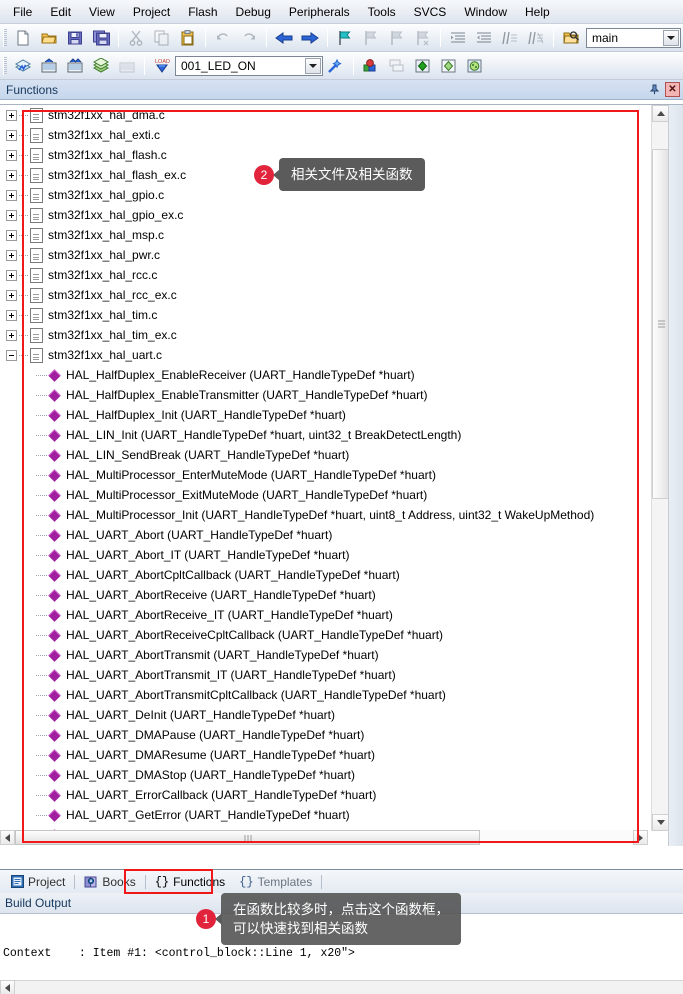 The width and height of the screenshot is (683, 994). I want to click on new-file-icon, so click(23, 37).